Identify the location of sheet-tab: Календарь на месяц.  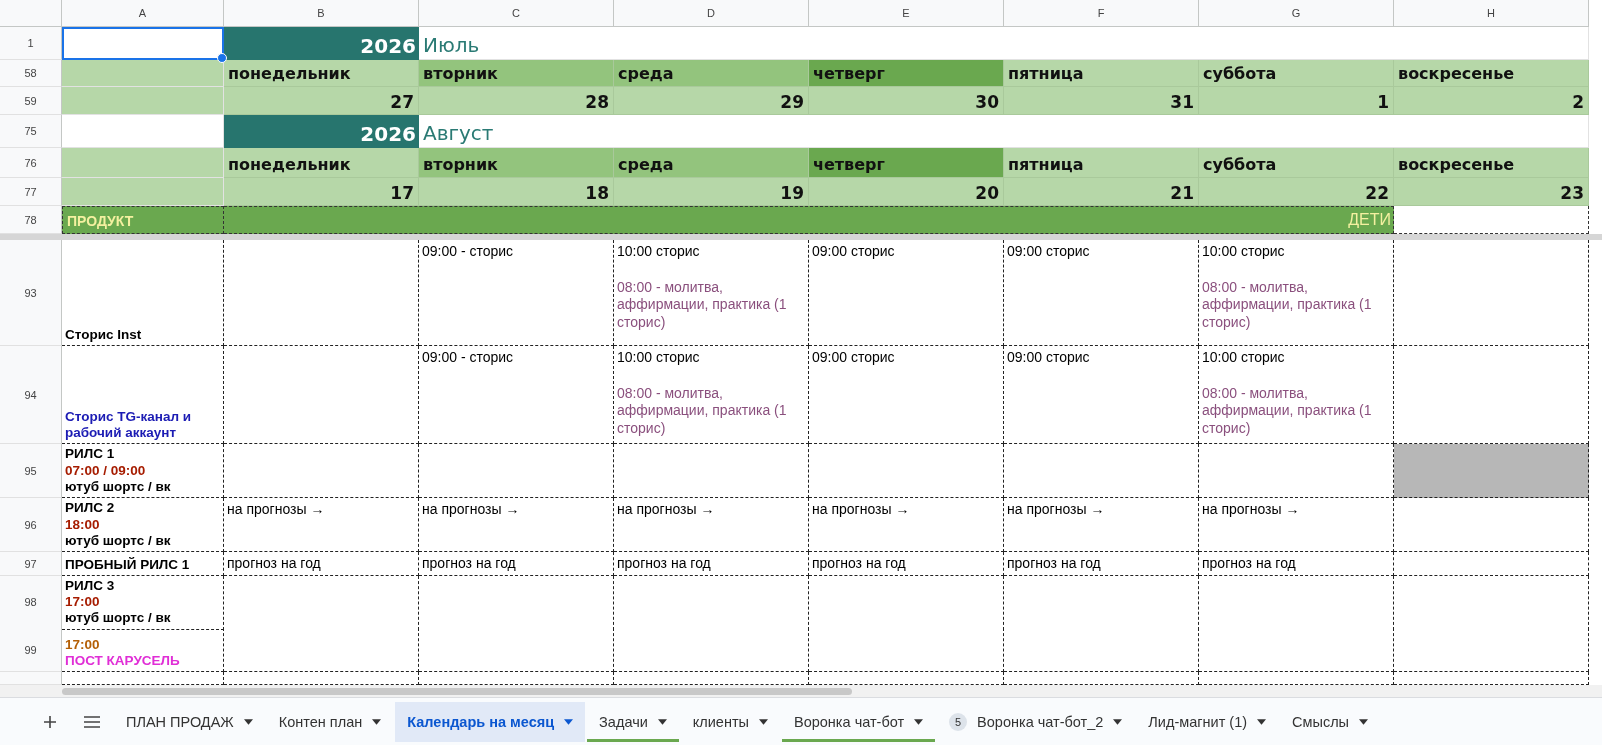
(490, 721).